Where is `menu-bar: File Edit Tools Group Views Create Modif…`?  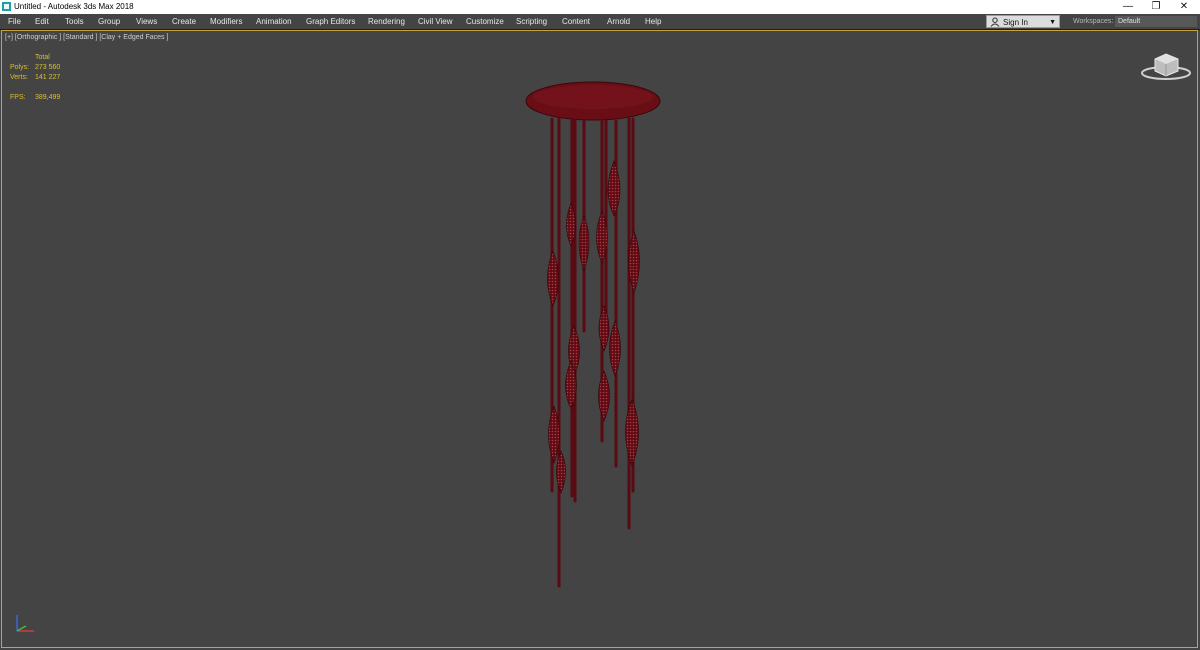
menu-bar: File Edit Tools Group Views Create Modif… is located at coordinates (600, 22).